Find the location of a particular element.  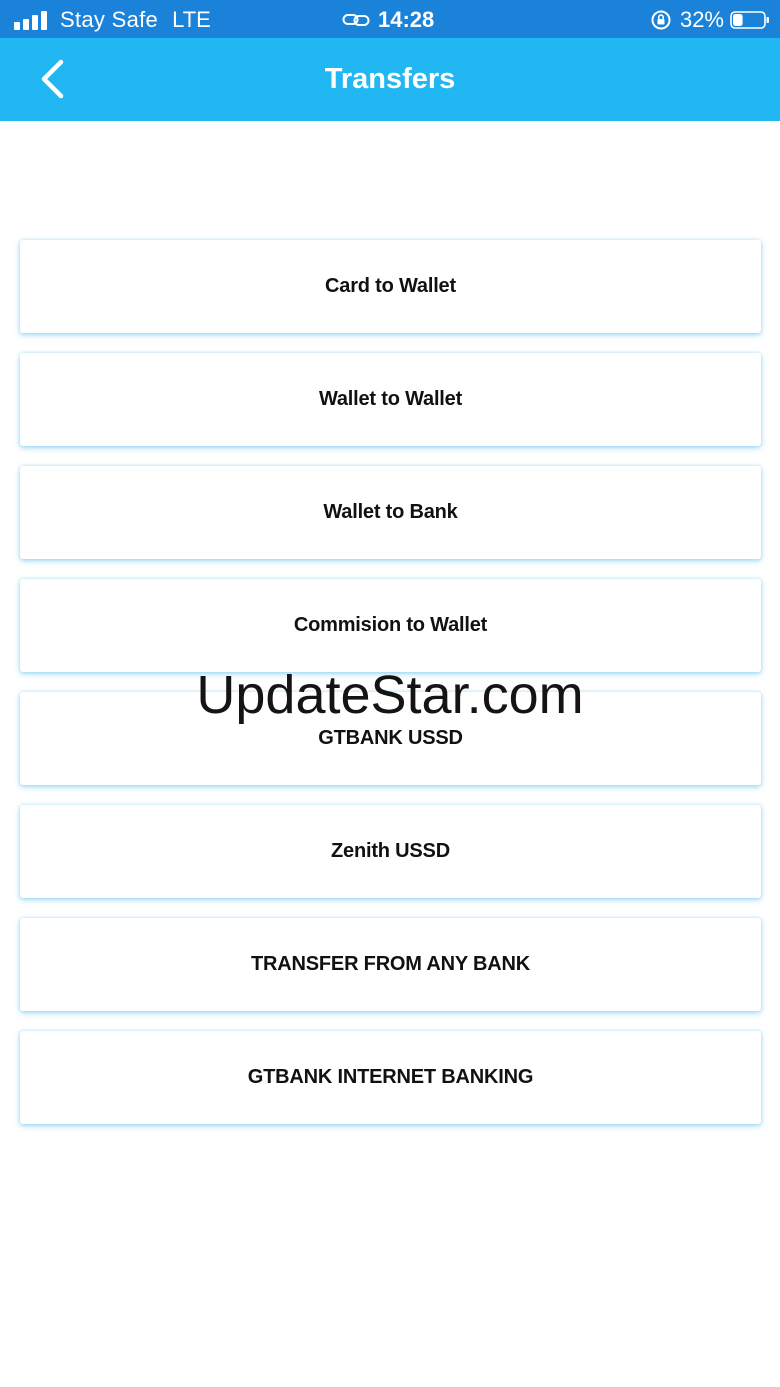

battery-icon is located at coordinates (749, 20).